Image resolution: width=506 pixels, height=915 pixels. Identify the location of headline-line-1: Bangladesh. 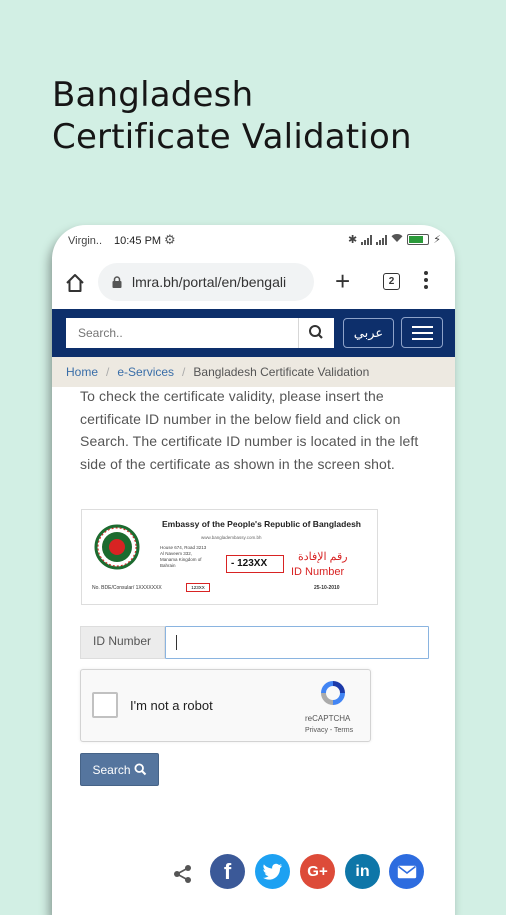
(153, 95).